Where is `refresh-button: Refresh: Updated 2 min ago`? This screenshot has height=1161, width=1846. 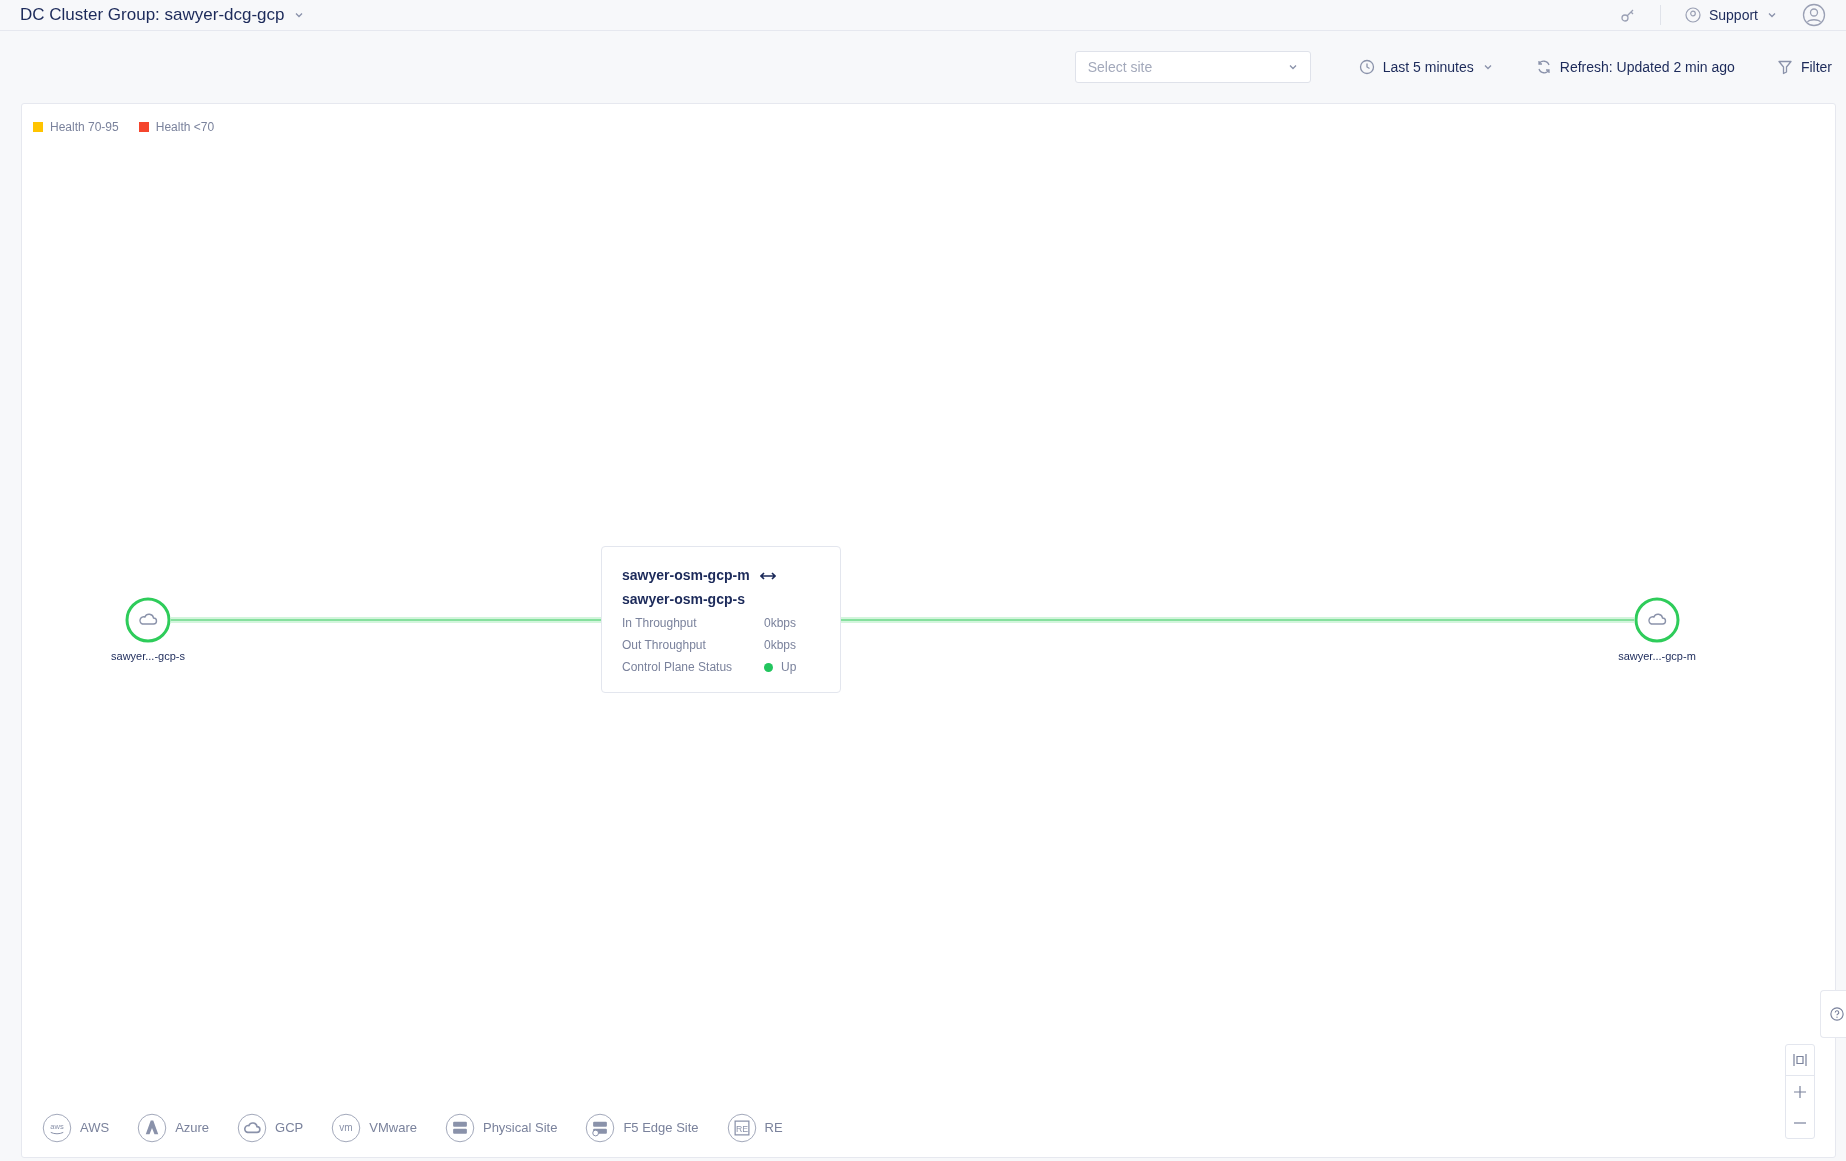
refresh-button: Refresh: Updated 2 min ago is located at coordinates (1635, 67).